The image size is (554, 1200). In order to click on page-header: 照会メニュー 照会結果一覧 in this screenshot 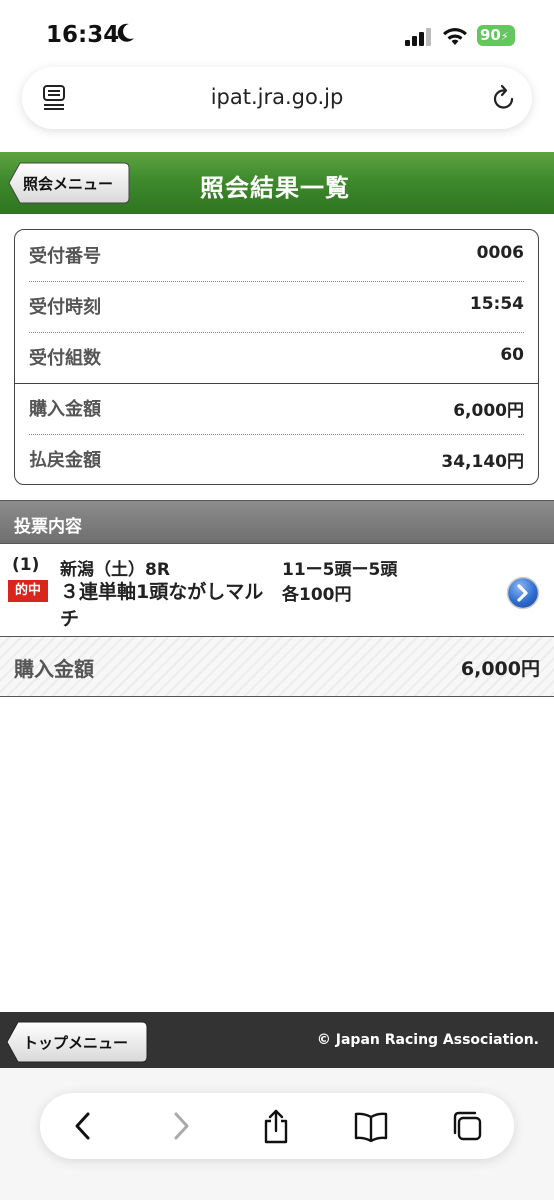, I will do `click(277, 183)`.